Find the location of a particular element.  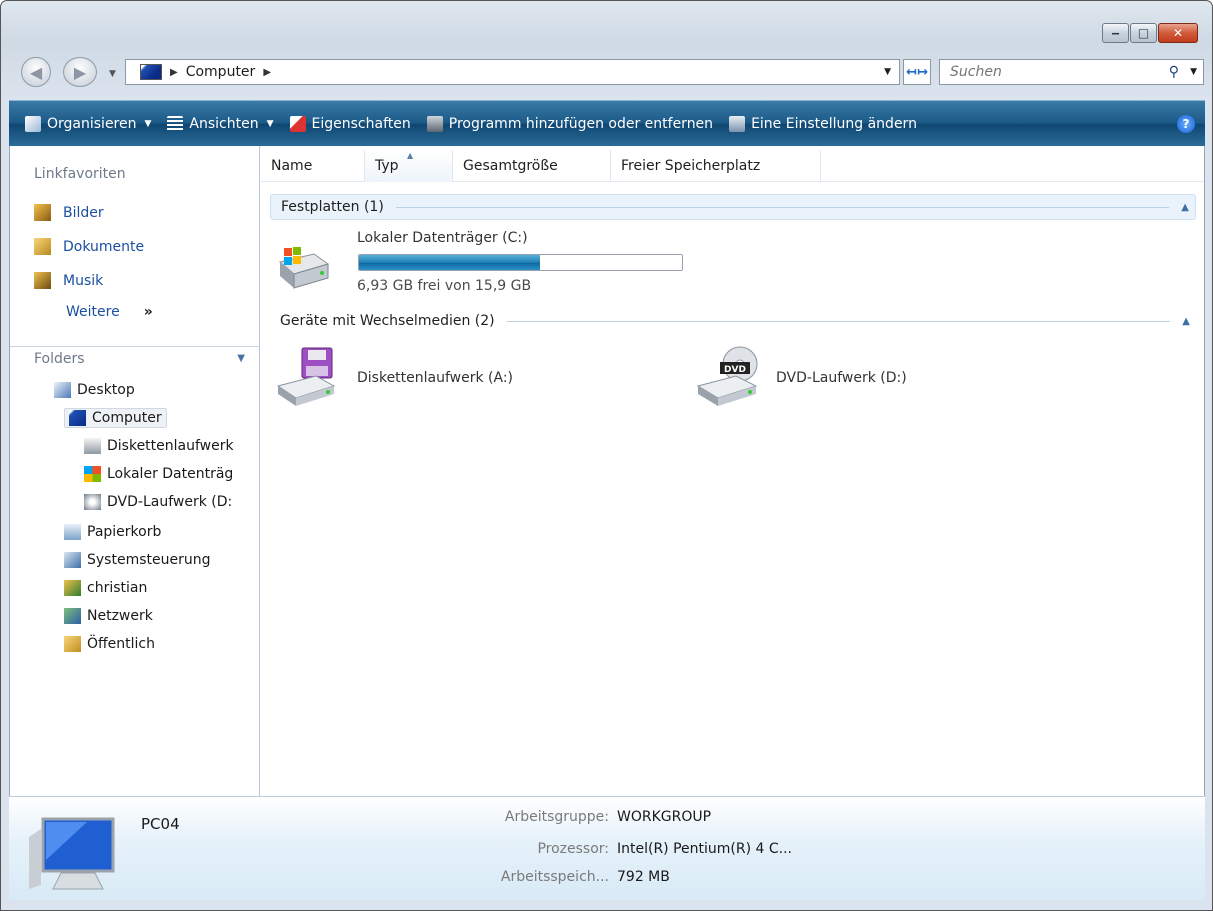

folders-title: Folders is located at coordinates (59, 359).